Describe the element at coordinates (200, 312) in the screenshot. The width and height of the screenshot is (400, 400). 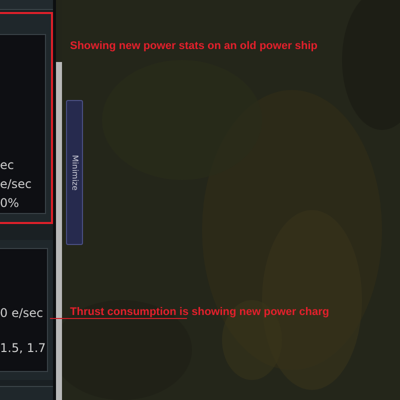
I see `annotation-text: Thrust consumption is showing new power charg` at that location.